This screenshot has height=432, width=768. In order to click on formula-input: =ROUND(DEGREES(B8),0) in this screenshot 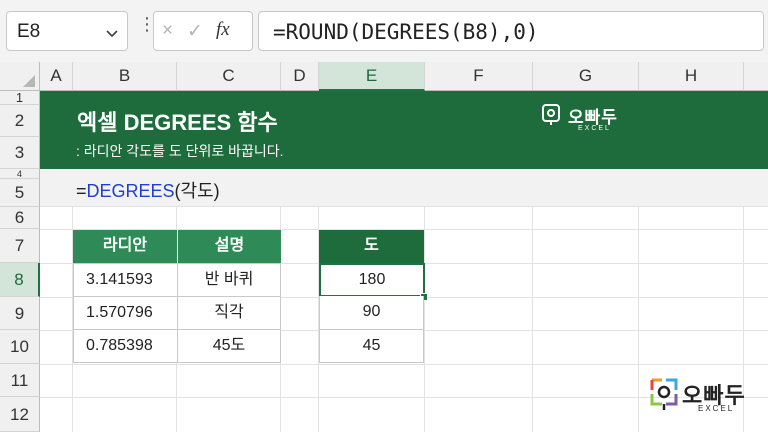, I will do `click(511, 31)`.